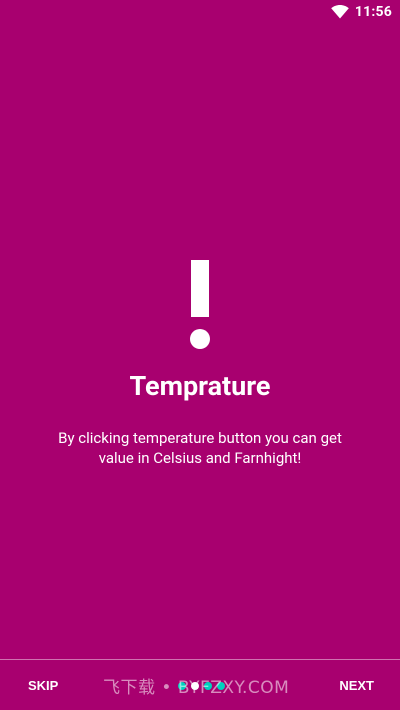 Image resolution: width=400 pixels, height=710 pixels. I want to click on wifi-icon, so click(340, 12).